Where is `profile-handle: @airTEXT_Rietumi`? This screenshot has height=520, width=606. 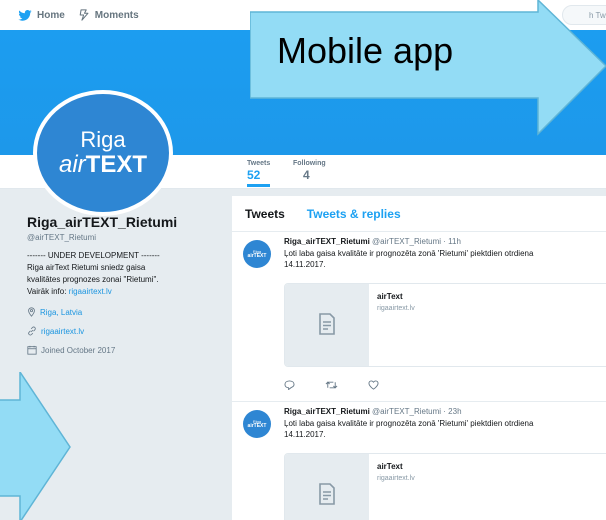
profile-handle: @airTEXT_Rietumi is located at coordinates (62, 237).